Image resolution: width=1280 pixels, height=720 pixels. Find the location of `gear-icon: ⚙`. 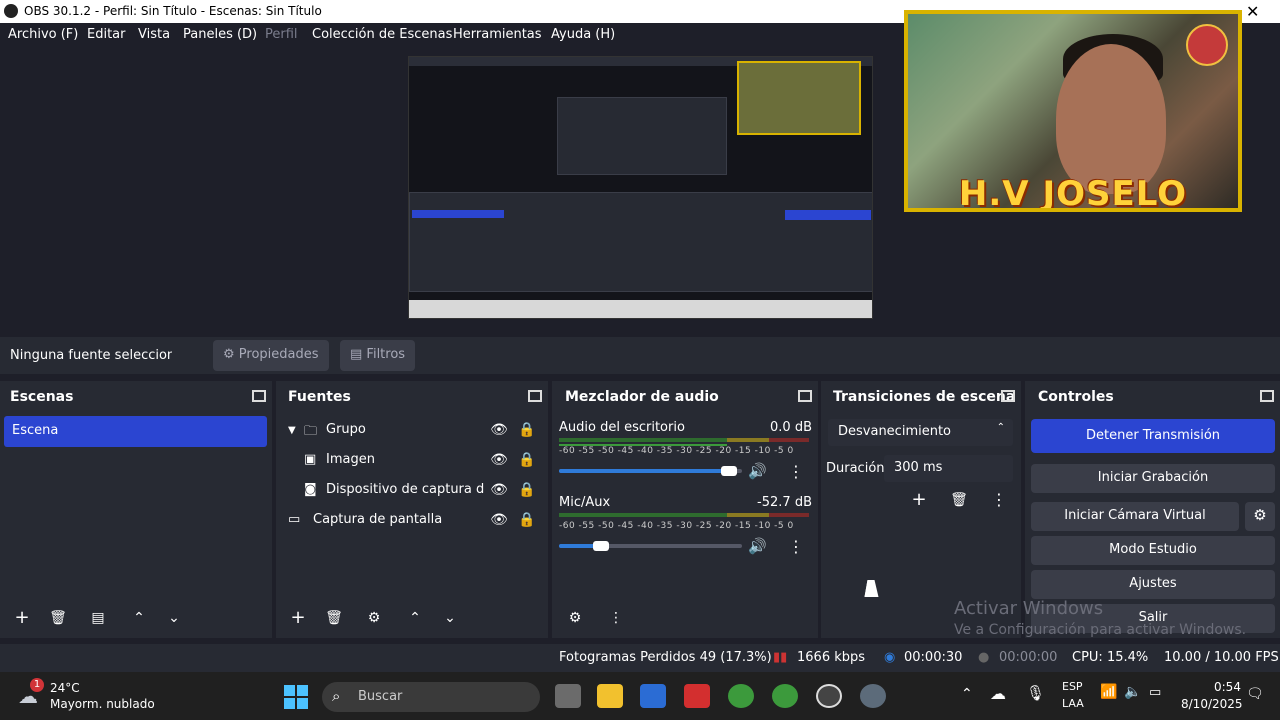

gear-icon: ⚙ is located at coordinates (231, 354).